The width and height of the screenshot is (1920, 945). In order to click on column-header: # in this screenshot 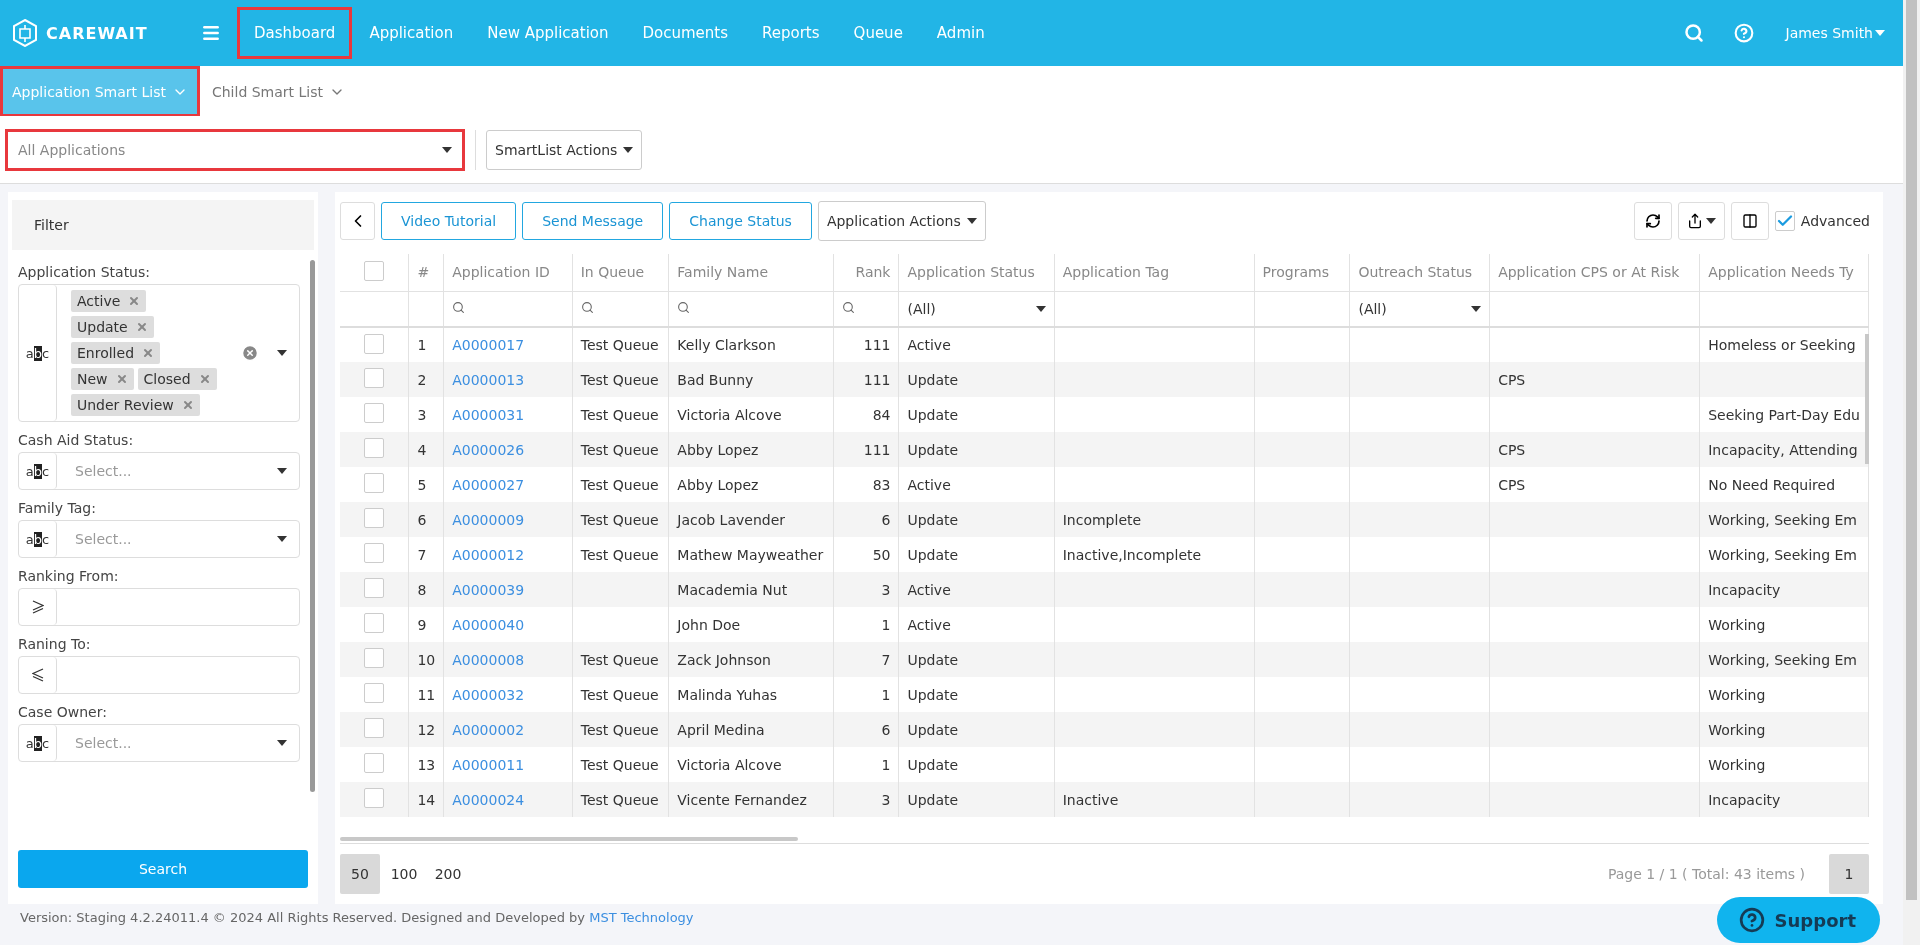, I will do `click(426, 272)`.